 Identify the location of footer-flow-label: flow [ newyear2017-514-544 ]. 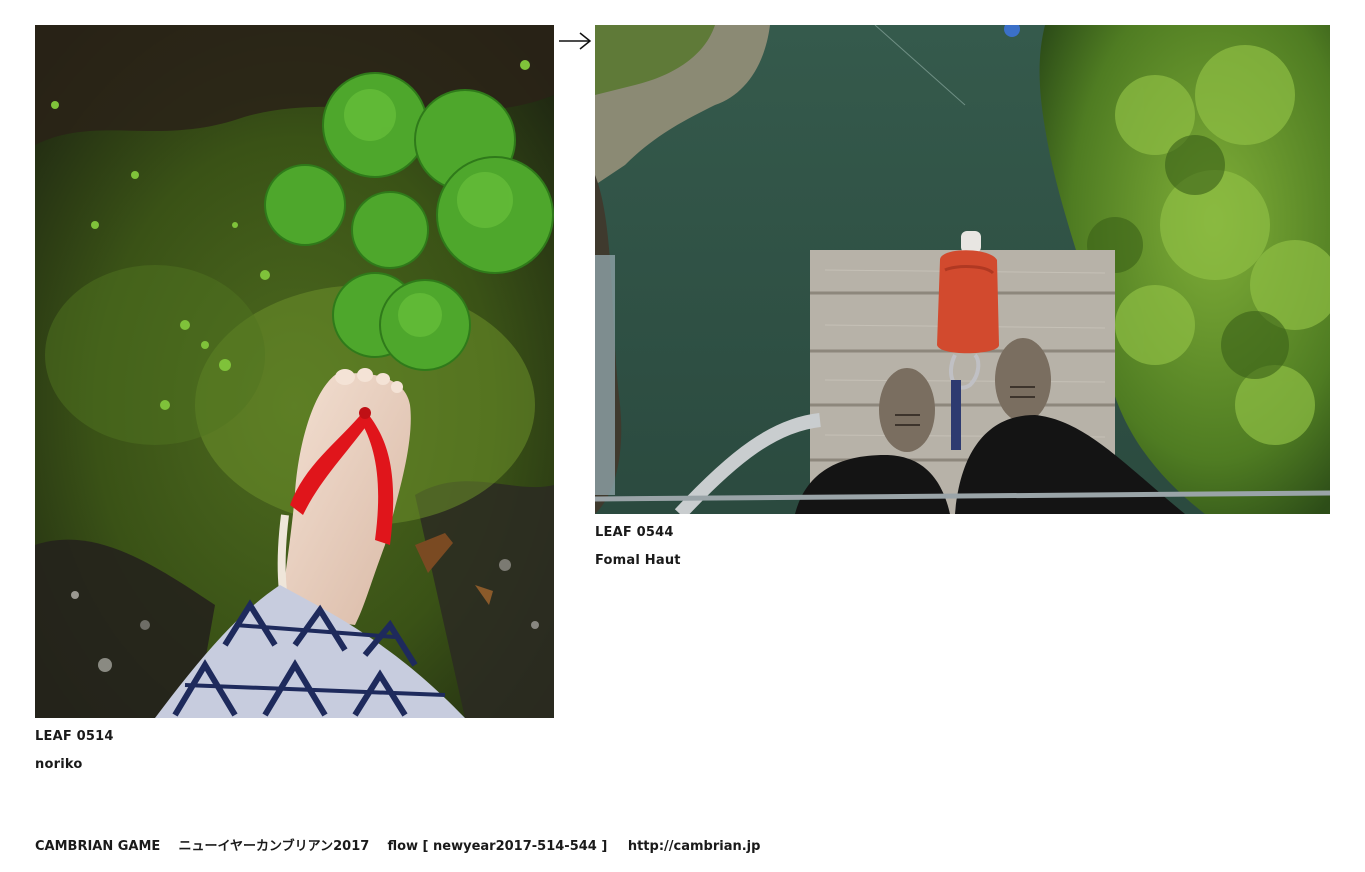
(497, 846).